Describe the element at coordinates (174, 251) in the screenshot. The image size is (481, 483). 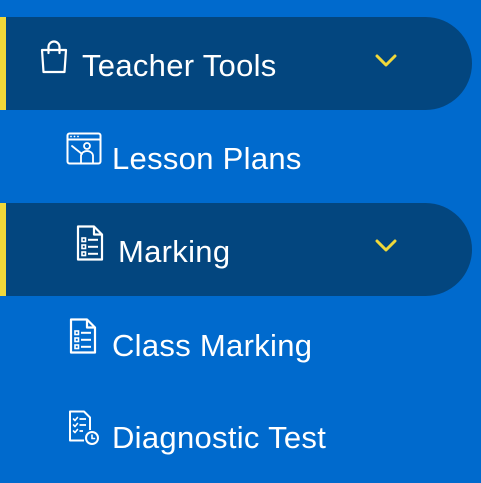
I see `menu-item-label: Marking` at that location.